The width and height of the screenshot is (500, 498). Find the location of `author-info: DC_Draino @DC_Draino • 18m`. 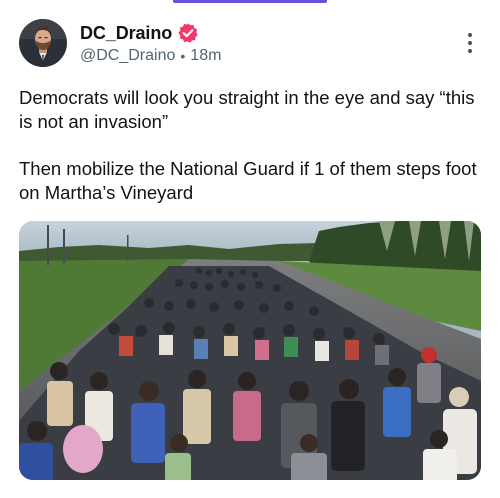

author-info: DC_Draino @DC_Draino • 18m is located at coordinates (150, 43).